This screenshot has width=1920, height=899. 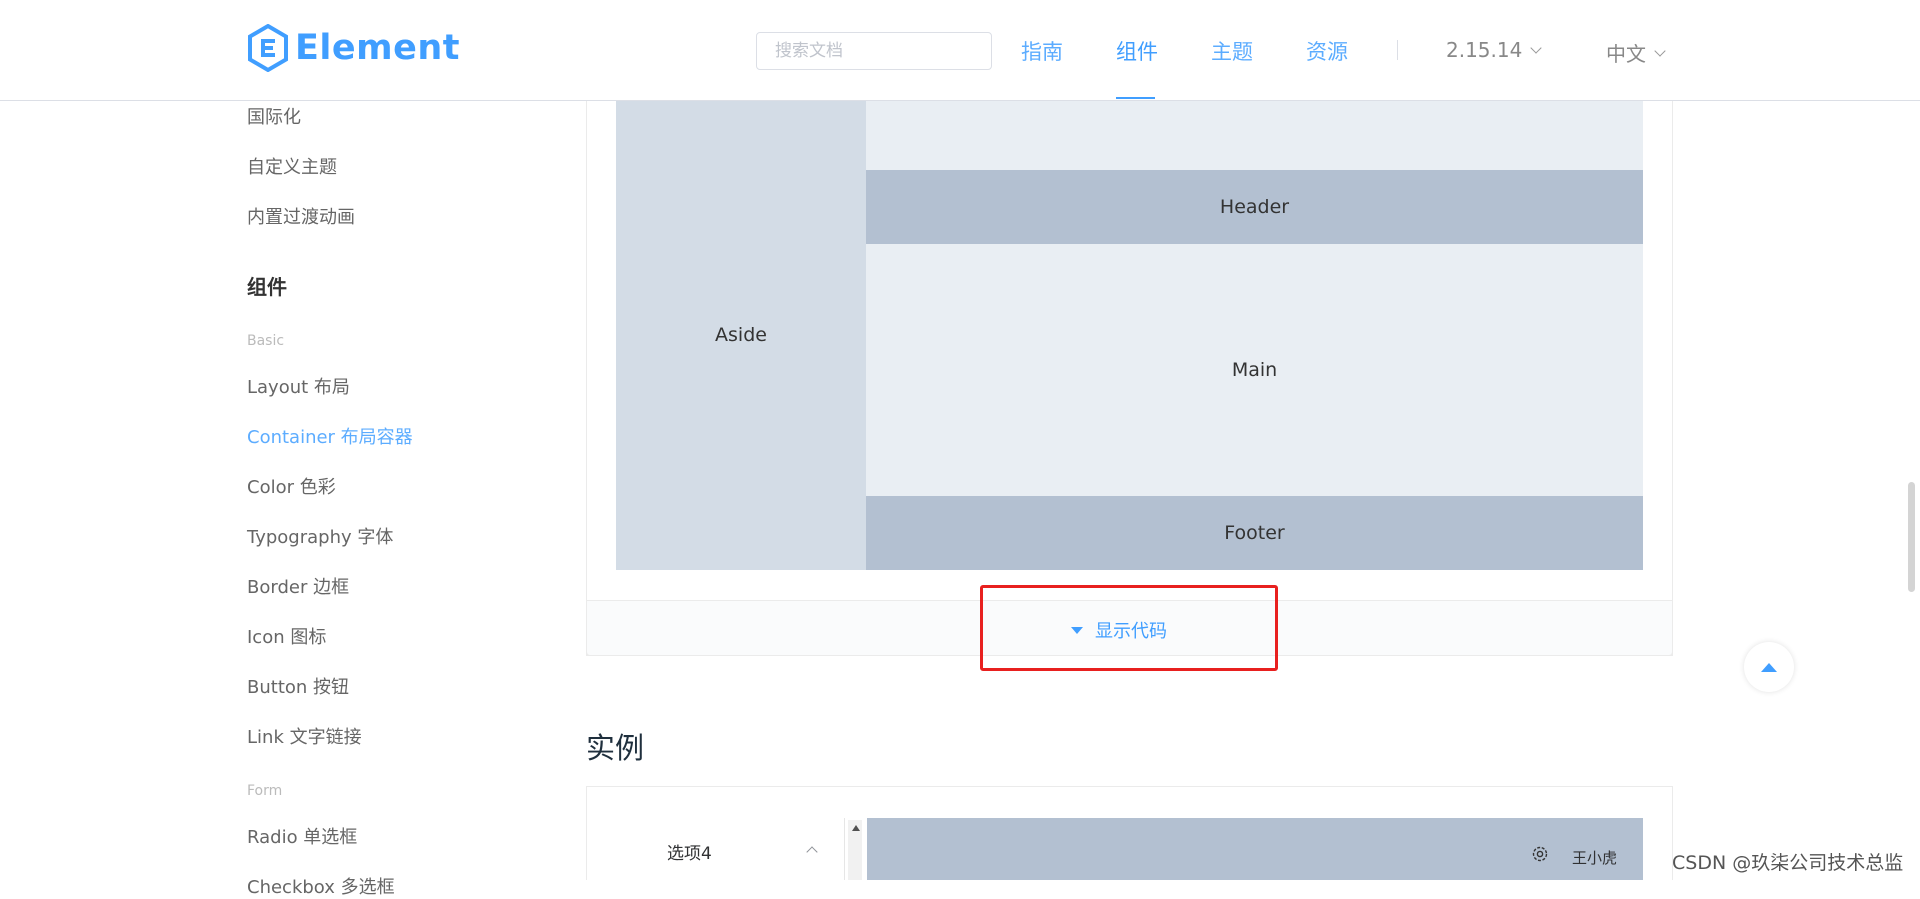 I want to click on container-header: Header, so click(x=1254, y=207).